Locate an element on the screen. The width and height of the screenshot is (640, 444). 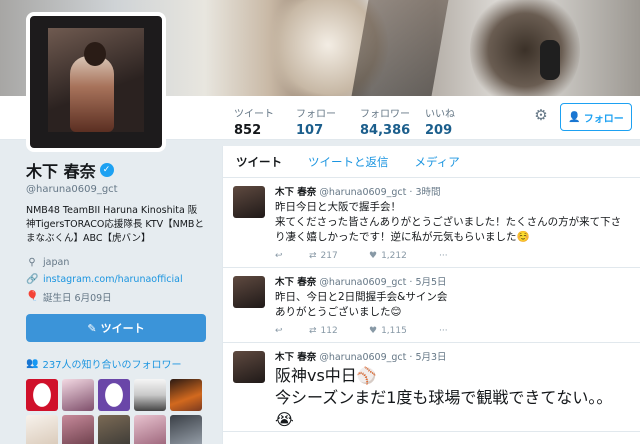
profile-url: 🔗 instagram.com/harunaofficial is located at coordinates (116, 279).